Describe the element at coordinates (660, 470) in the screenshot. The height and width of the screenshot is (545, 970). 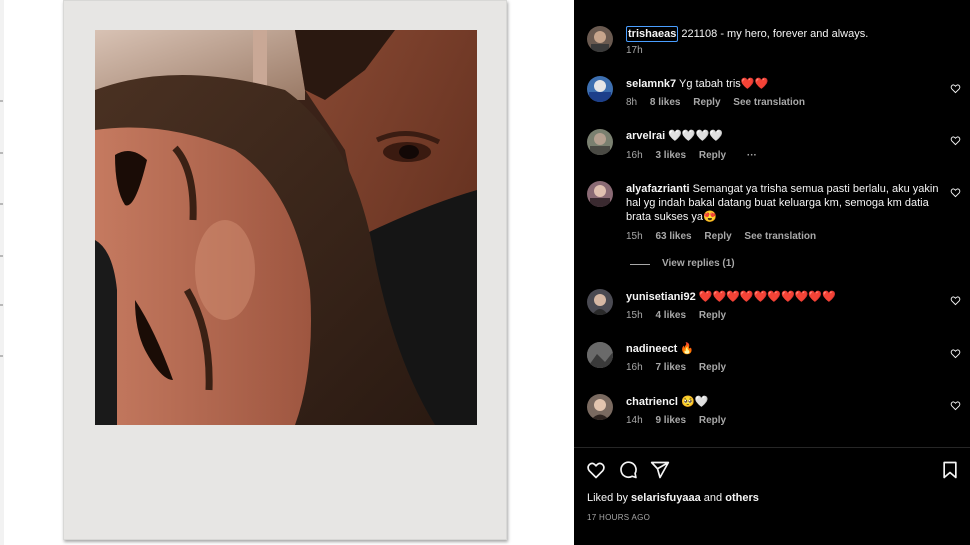
I see `share-icon` at that location.